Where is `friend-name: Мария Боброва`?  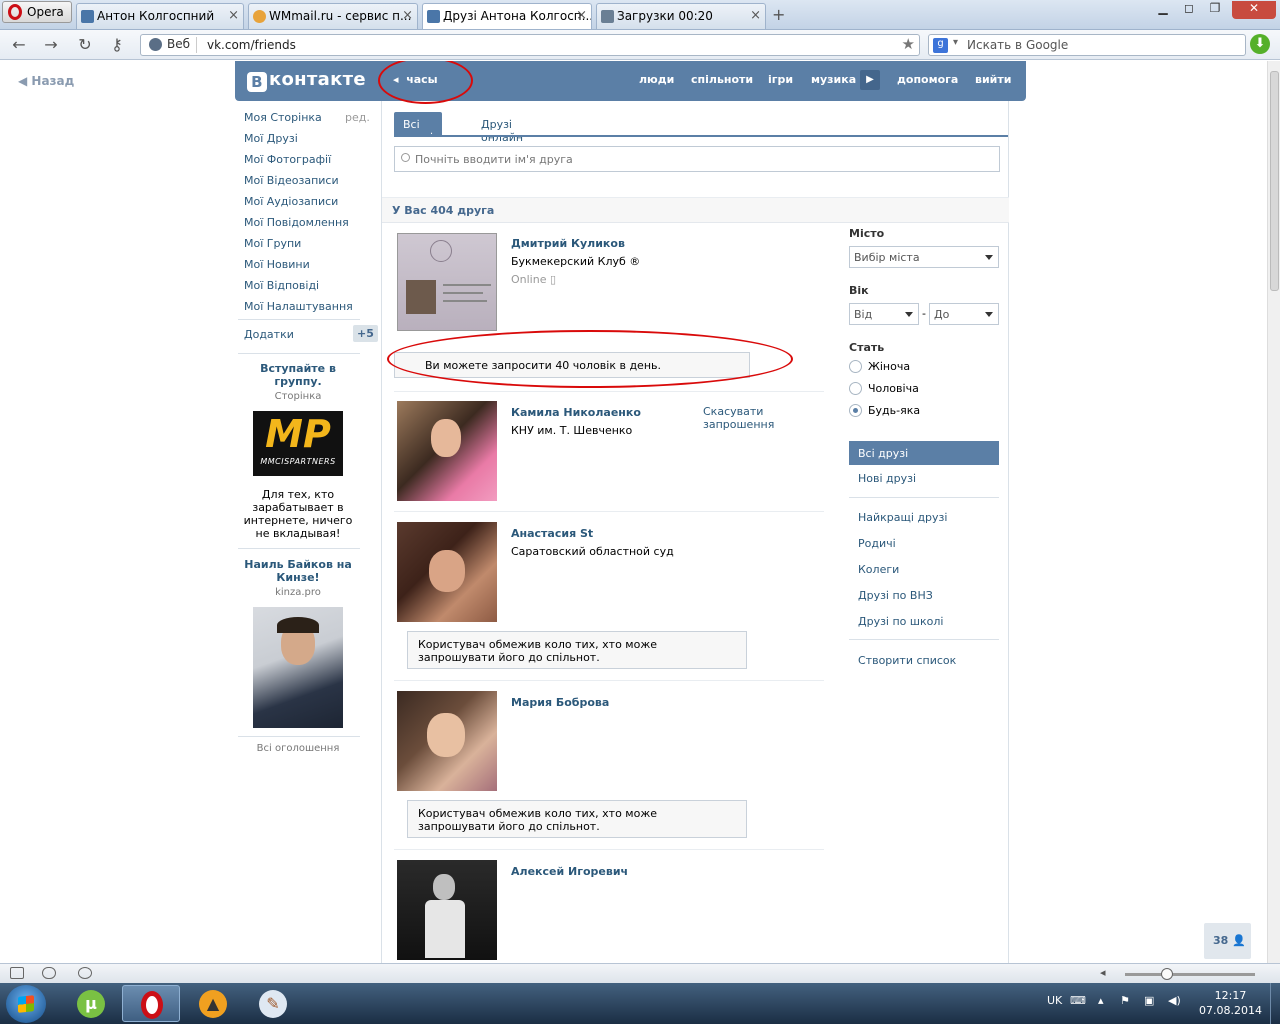
friend-name: Мария Боброва is located at coordinates (560, 702).